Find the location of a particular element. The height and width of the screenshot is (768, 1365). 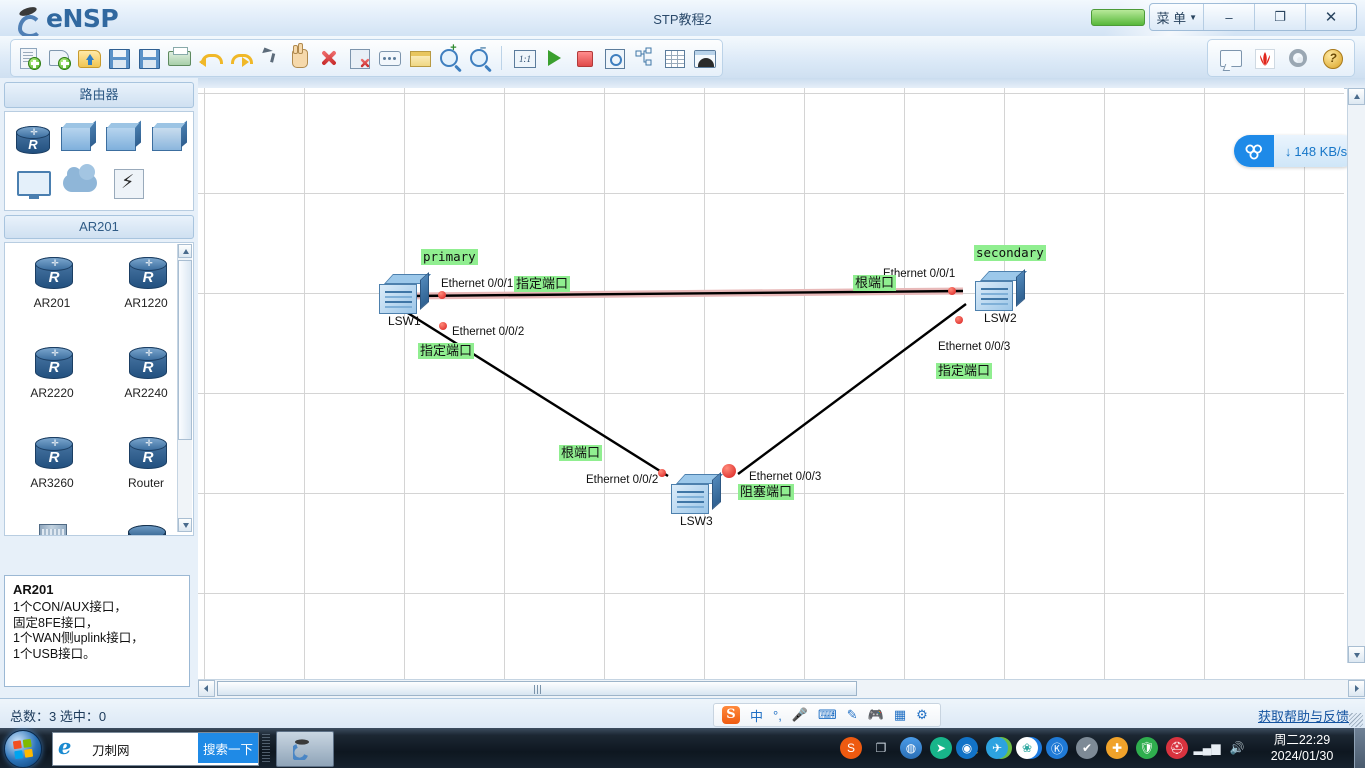

restore-button: ❐ is located at coordinates (1280, 17).